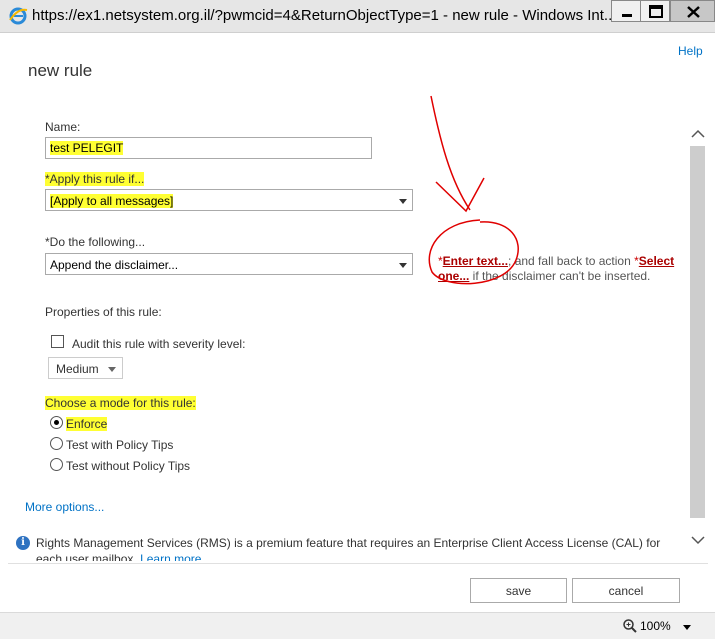 The height and width of the screenshot is (639, 715). What do you see at coordinates (697, 332) in the screenshot?
I see `scroll-thumb` at bounding box center [697, 332].